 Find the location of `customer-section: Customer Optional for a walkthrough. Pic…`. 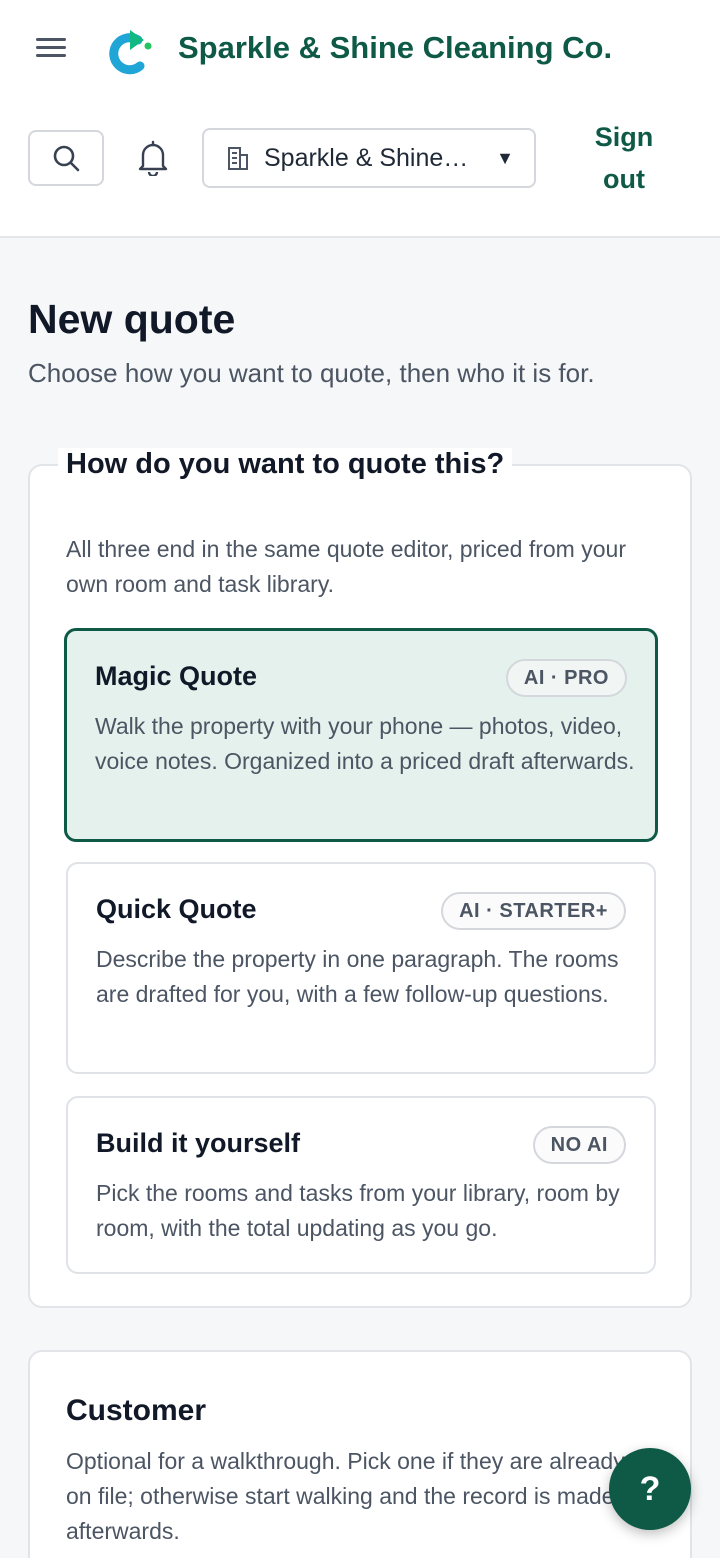

customer-section: Customer Optional for a walkthrough. Pic… is located at coordinates (360, 1454).